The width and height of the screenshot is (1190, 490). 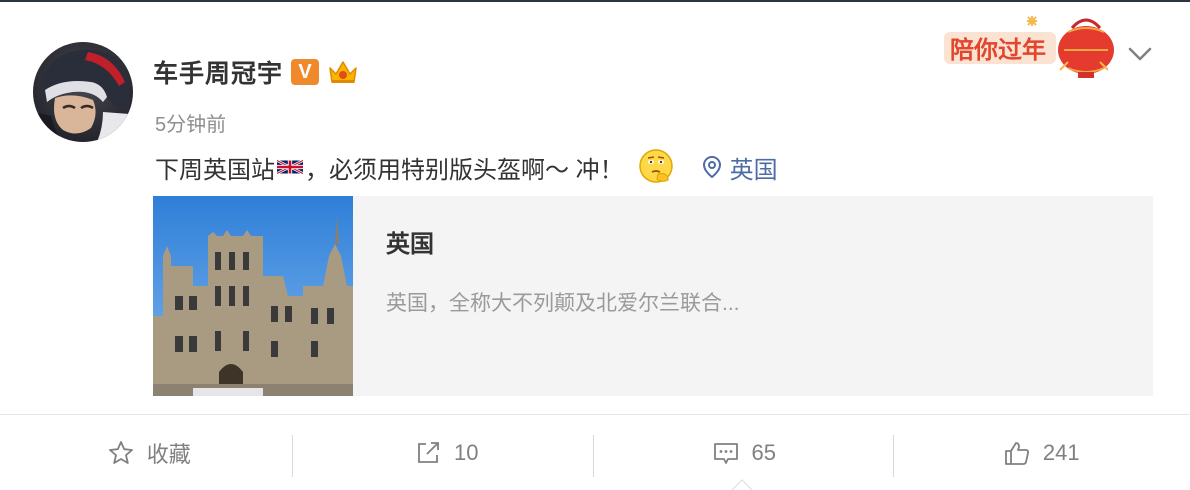 I want to click on post-text: 下周英国站 ，必须用特别版头盔啊～ 冲！ 英国, so click(x=466, y=167).